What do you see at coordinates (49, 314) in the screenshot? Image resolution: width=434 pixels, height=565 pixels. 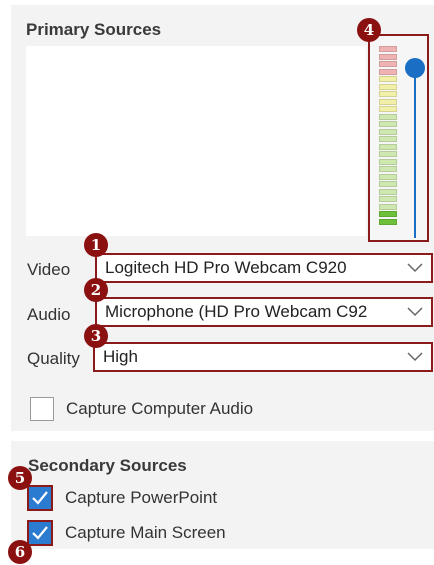 I see `audio-label: Audio` at bounding box center [49, 314].